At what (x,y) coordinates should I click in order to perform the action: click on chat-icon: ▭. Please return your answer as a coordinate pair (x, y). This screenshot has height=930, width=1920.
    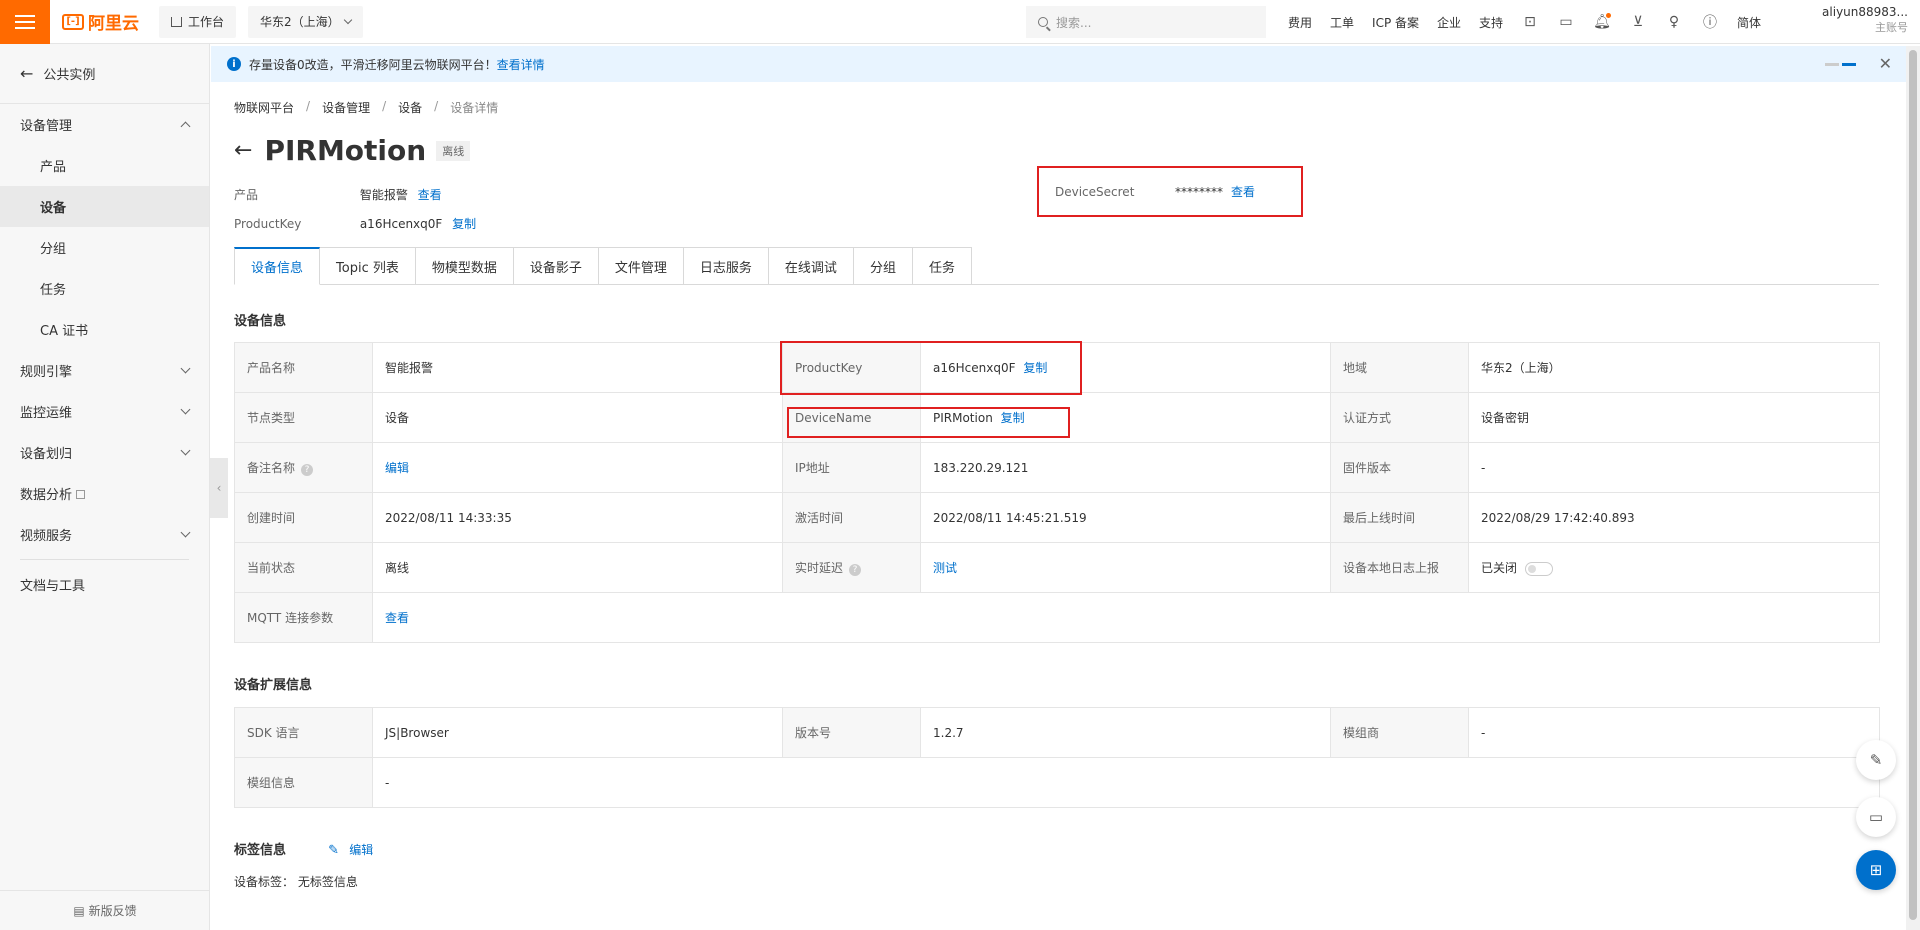
    Looking at the image, I should click on (1876, 817).